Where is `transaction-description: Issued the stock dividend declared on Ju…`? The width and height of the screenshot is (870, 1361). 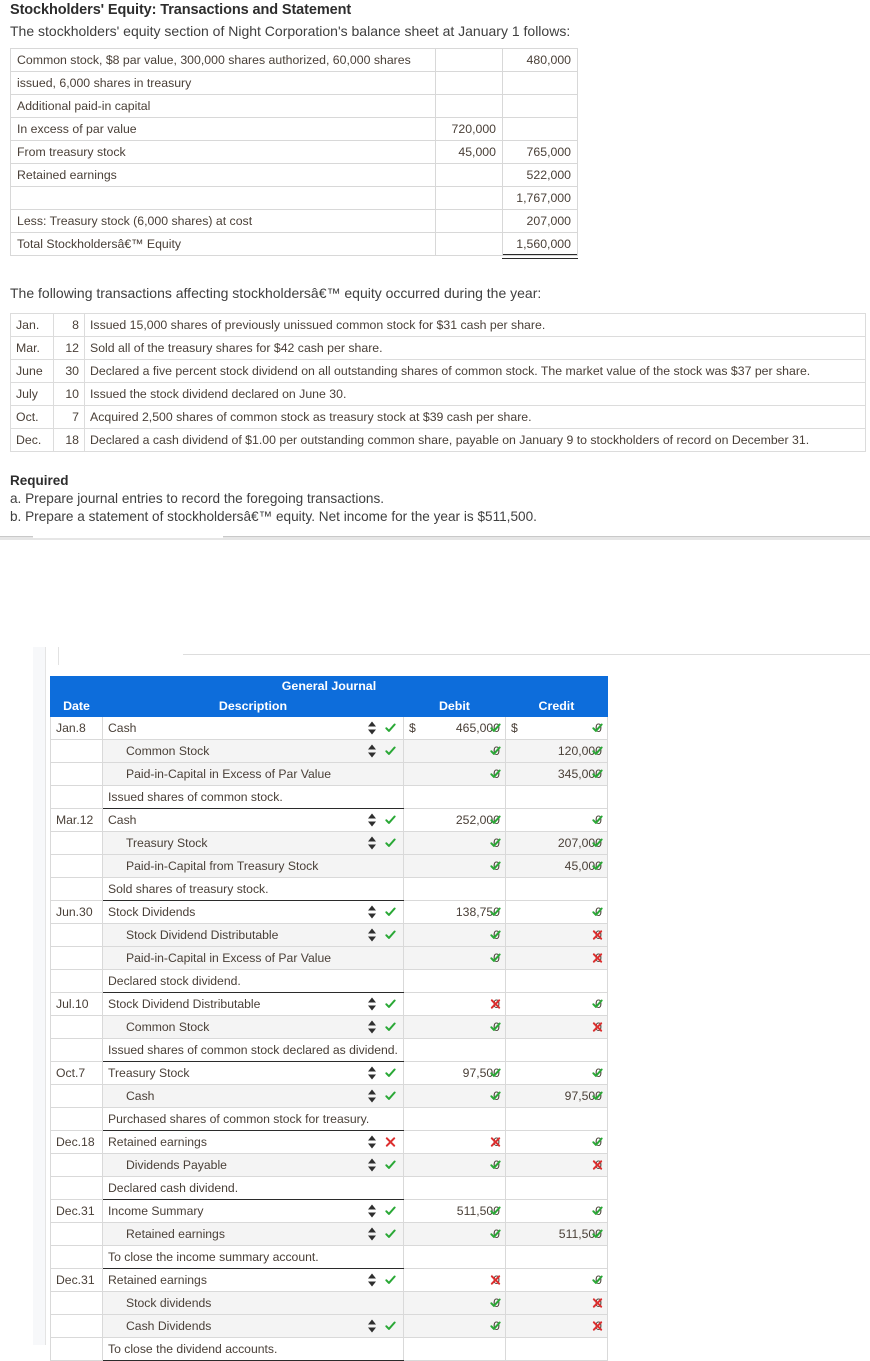 transaction-description: Issued the stock dividend declared on Ju… is located at coordinates (475, 394).